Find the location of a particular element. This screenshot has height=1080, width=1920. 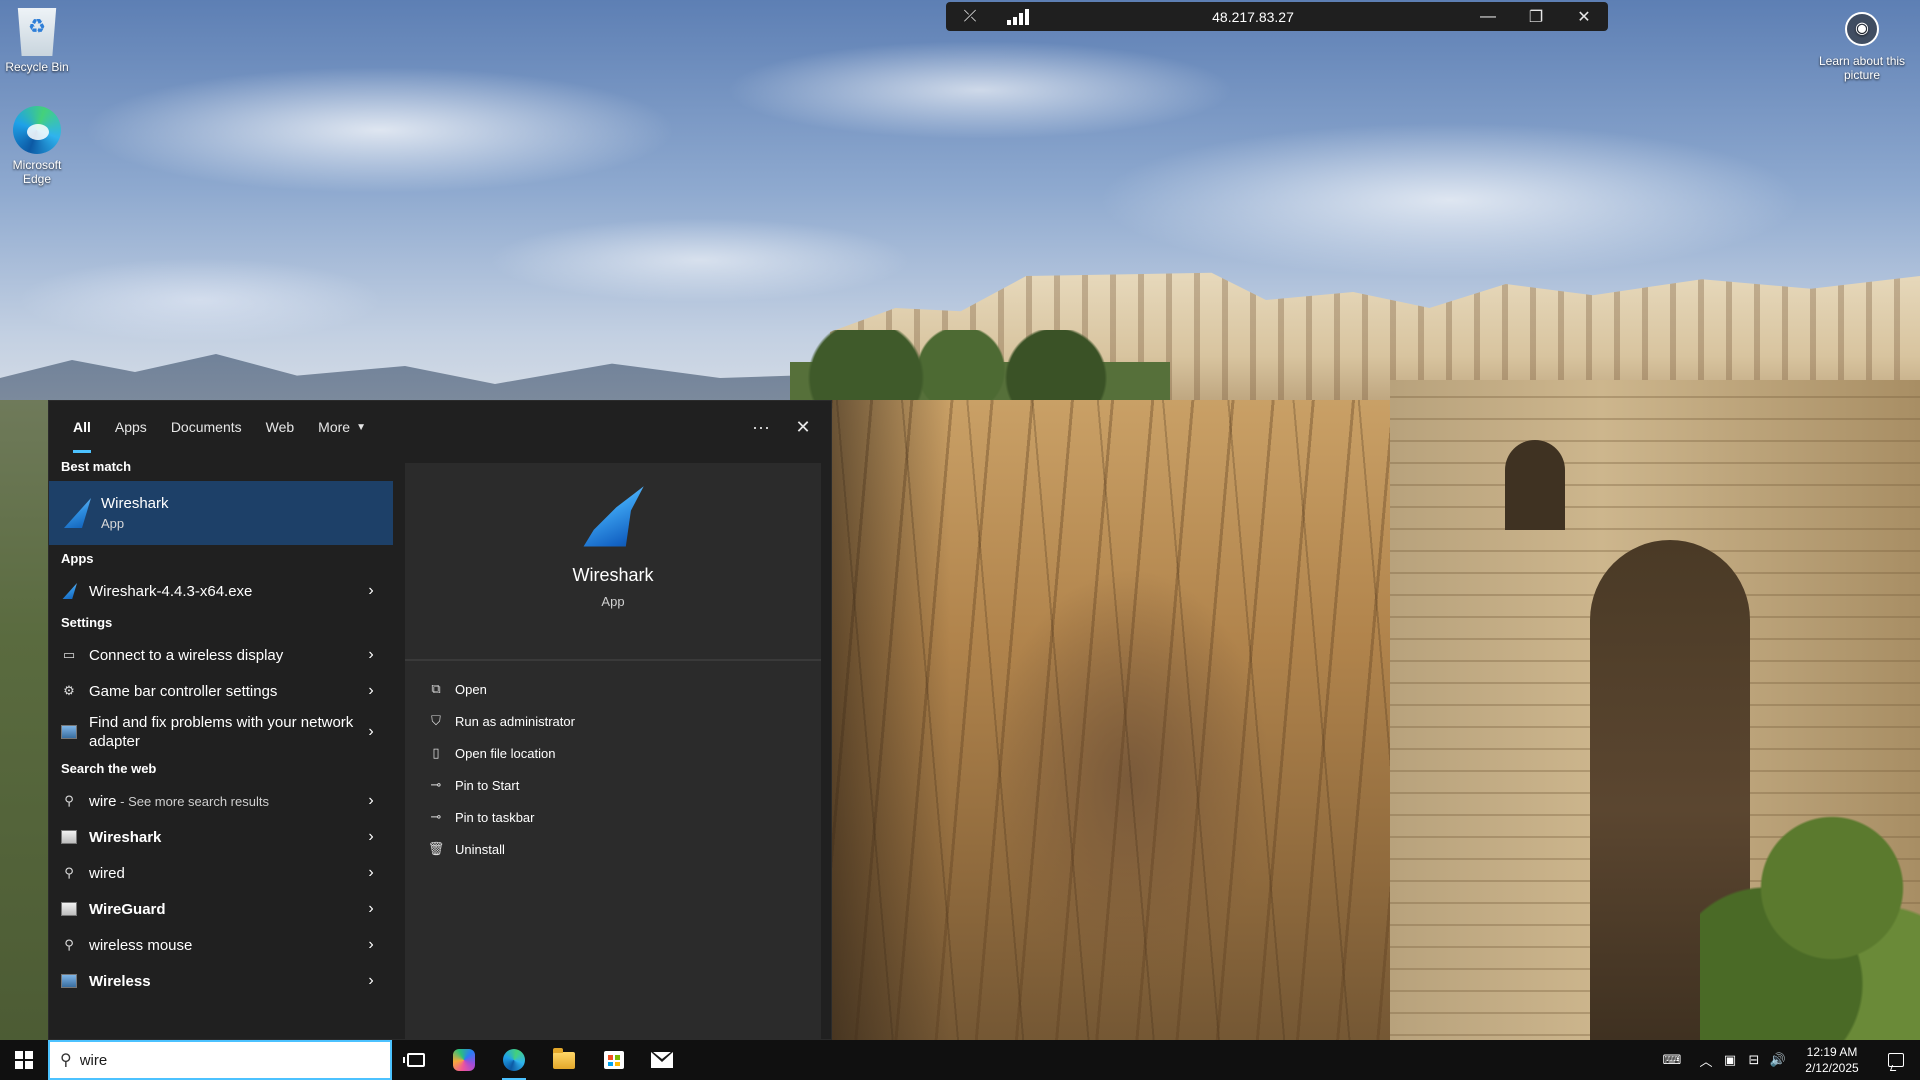

more-options-button: ··· is located at coordinates (761, 427).